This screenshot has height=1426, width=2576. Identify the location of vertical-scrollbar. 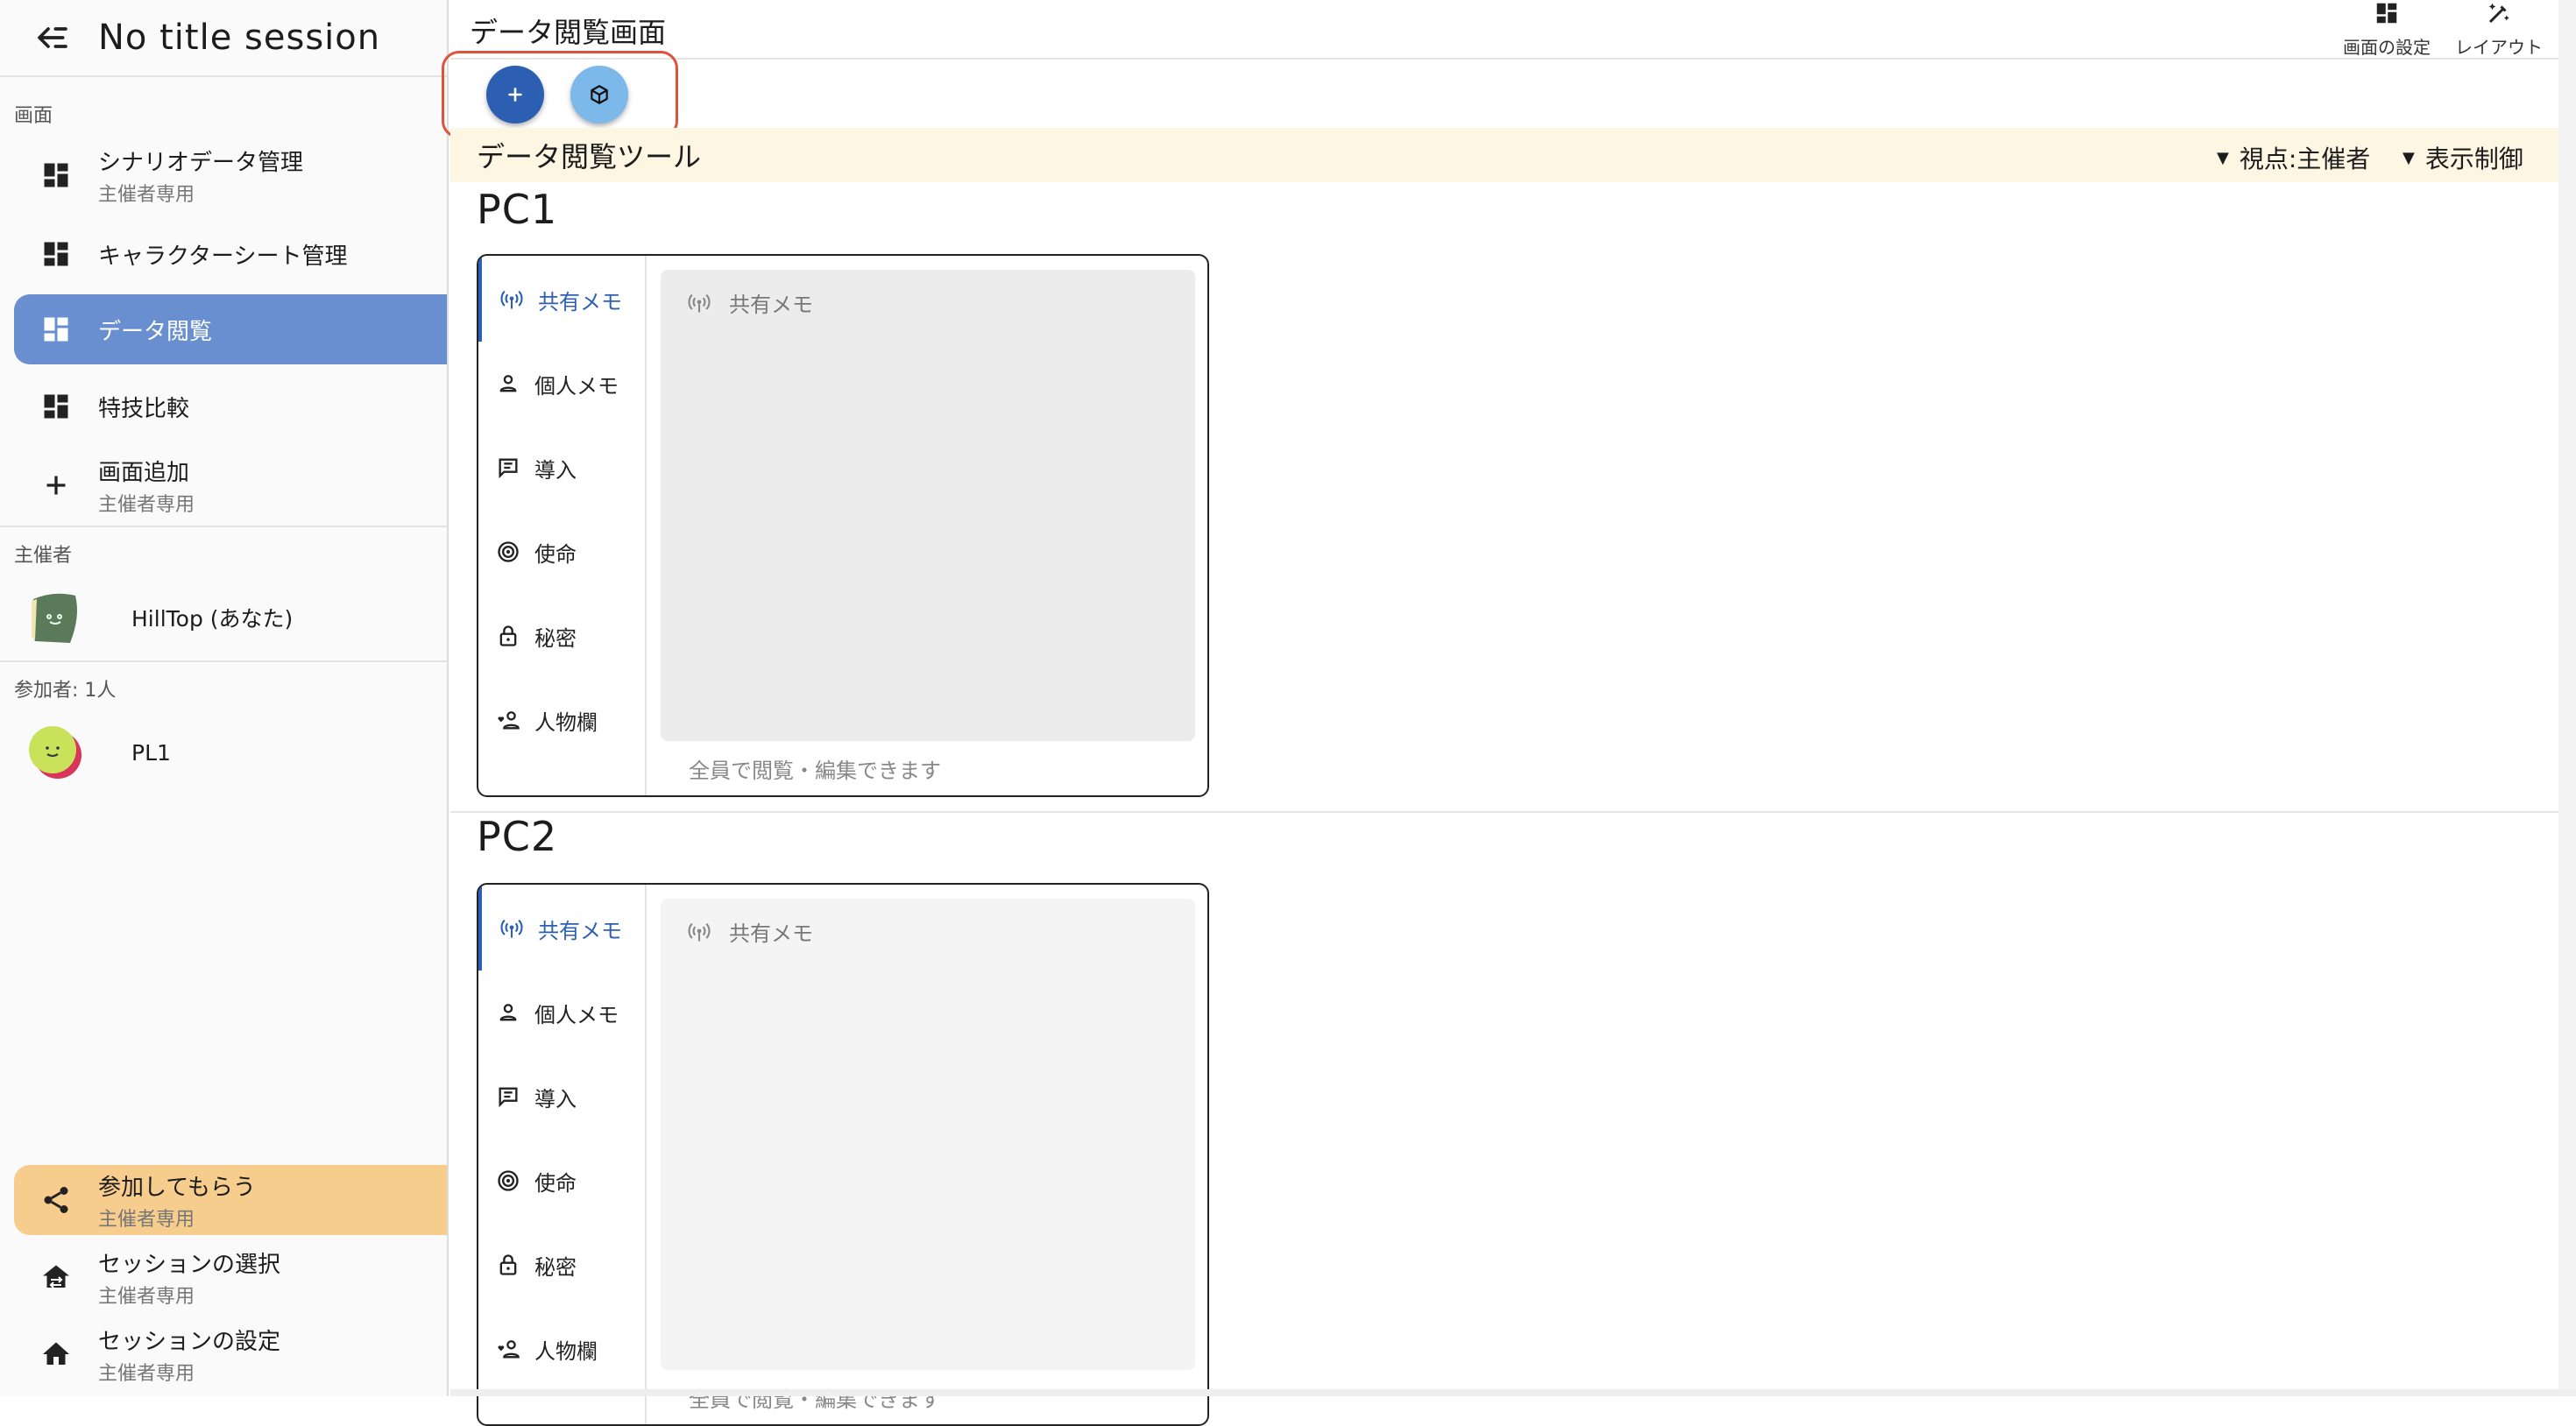
(2567, 698).